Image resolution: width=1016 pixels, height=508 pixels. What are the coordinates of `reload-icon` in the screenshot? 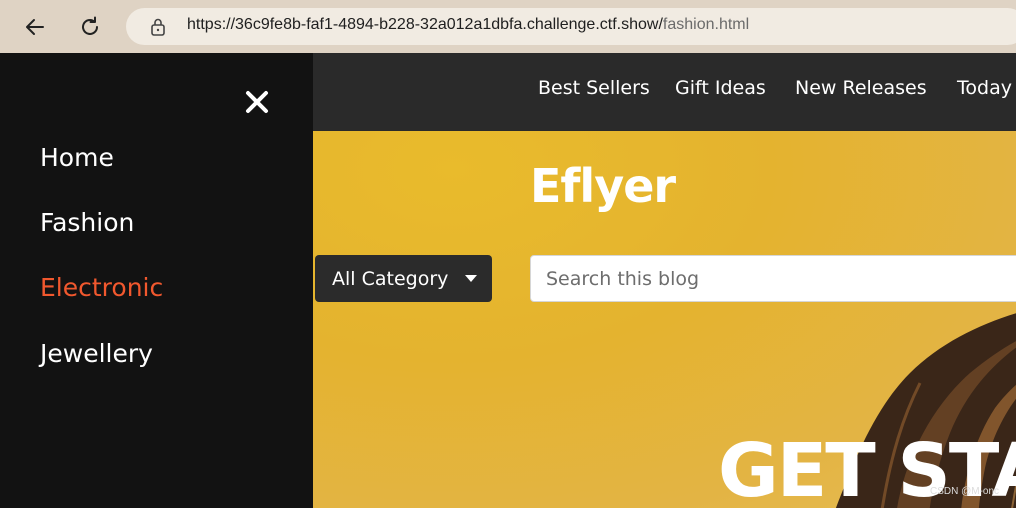 It's located at (90, 25).